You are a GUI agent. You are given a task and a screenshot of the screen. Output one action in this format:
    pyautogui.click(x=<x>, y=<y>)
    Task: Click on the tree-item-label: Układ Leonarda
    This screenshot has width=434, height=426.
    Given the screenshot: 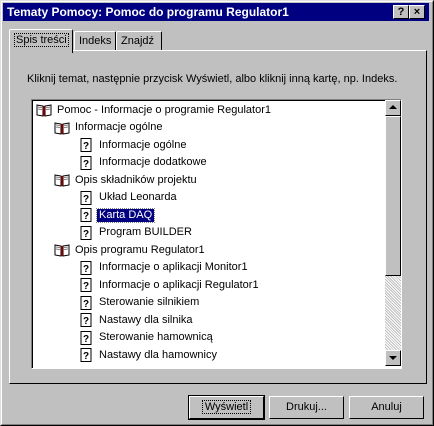 What is the action you would take?
    pyautogui.click(x=138, y=197)
    